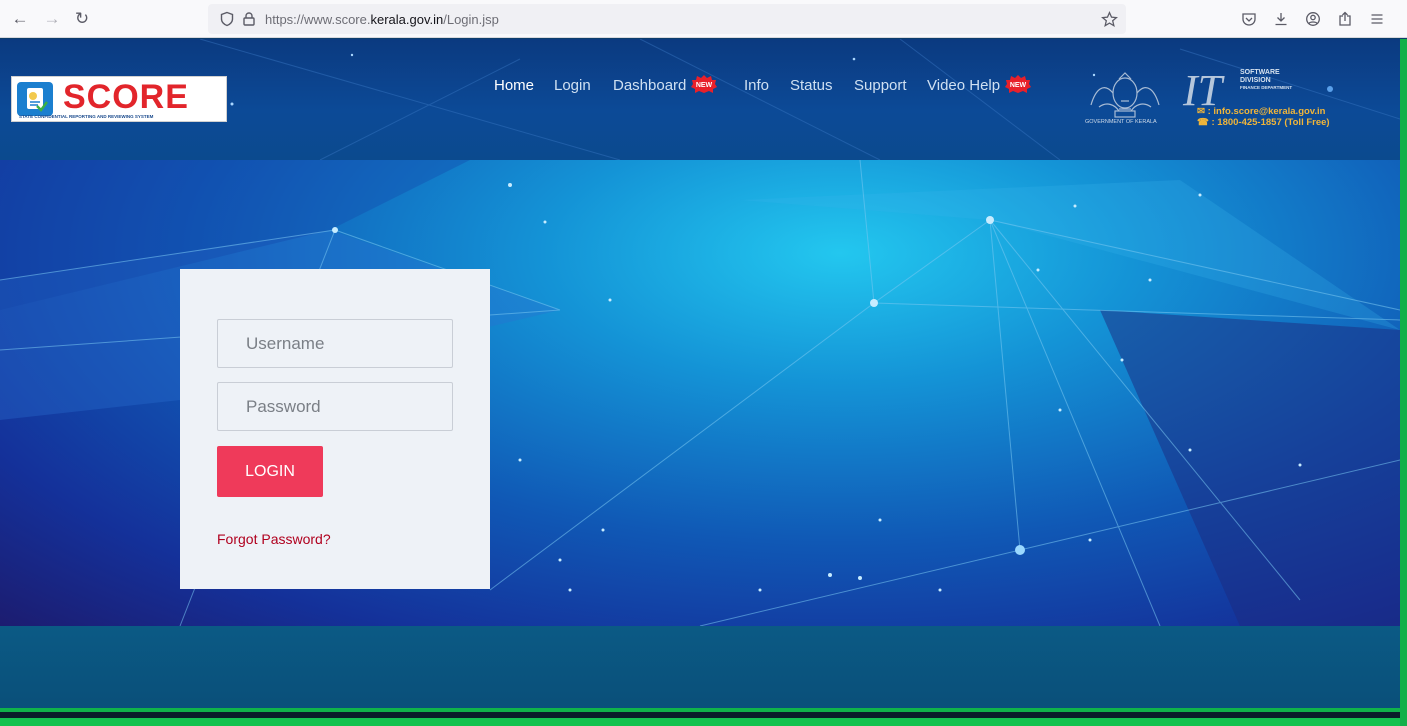 The height and width of the screenshot is (726, 1407). What do you see at coordinates (82, 19) in the screenshot?
I see `reload-icon: ↻` at bounding box center [82, 19].